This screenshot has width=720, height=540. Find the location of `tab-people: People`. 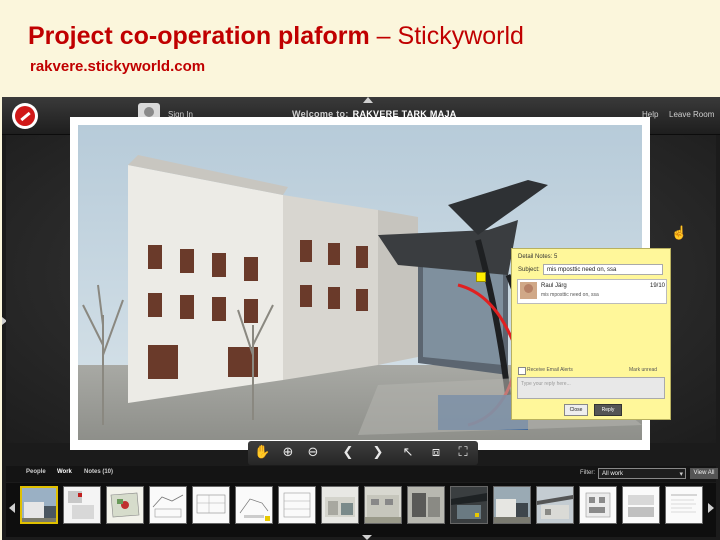

tab-people: People is located at coordinates (36, 472).